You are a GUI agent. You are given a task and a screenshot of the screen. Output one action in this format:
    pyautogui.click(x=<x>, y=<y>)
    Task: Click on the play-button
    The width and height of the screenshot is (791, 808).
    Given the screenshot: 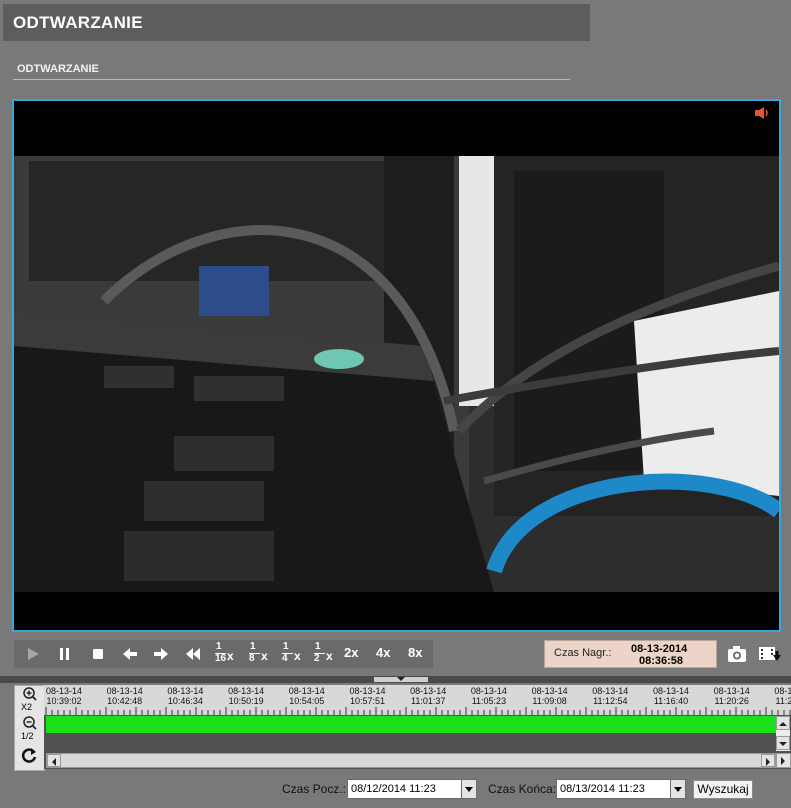 What is the action you would take?
    pyautogui.click(x=33, y=654)
    